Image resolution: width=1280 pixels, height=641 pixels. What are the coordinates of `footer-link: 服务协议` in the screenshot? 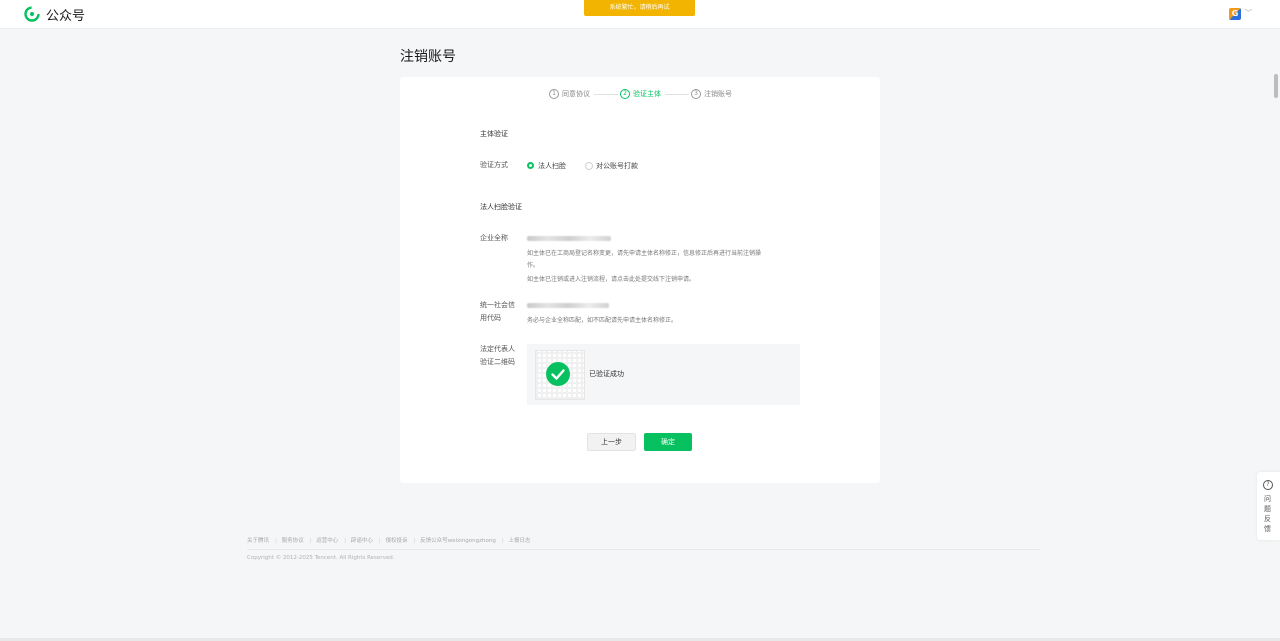 It's located at (293, 541).